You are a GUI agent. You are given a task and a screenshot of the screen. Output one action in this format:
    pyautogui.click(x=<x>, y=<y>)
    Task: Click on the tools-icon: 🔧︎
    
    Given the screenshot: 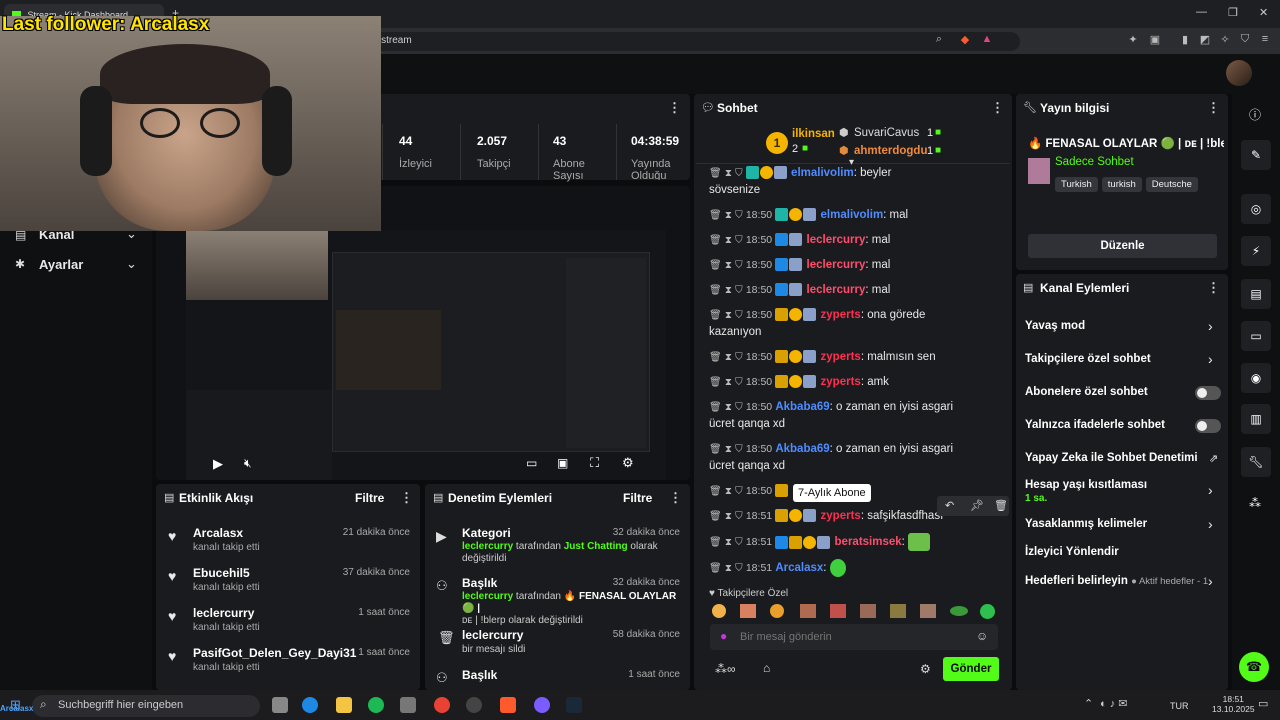 What is the action you would take?
    pyautogui.click(x=1256, y=462)
    